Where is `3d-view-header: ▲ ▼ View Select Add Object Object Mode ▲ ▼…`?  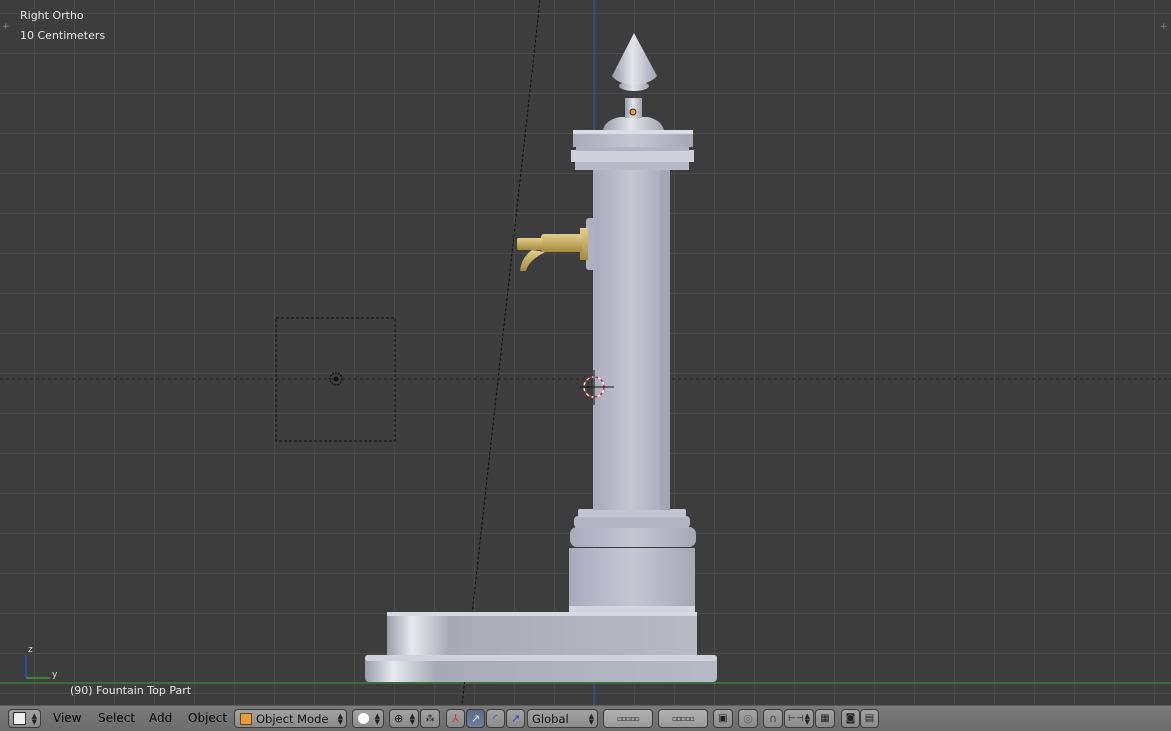 3d-view-header: ▲ ▼ View Select Add Object Object Mode ▲ ▼… is located at coordinates (585, 718).